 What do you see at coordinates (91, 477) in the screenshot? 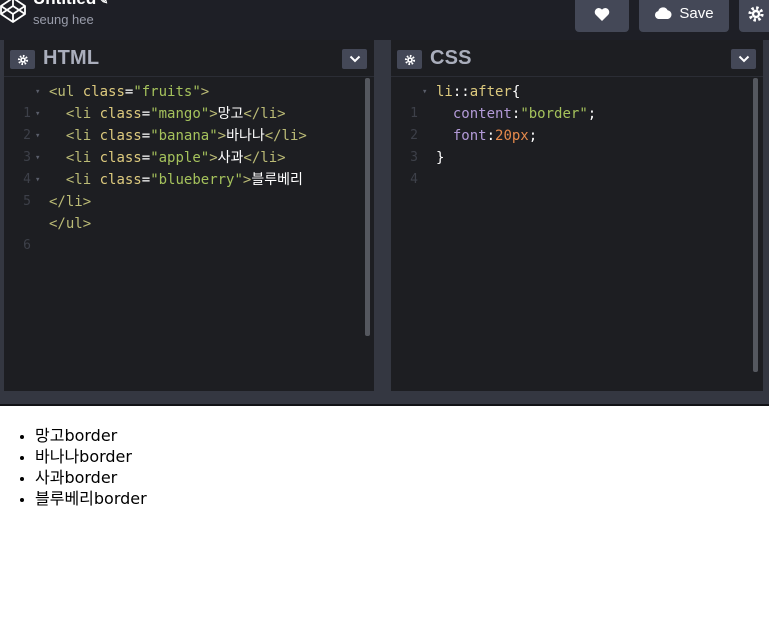
I see `list-item: 사과border` at bounding box center [91, 477].